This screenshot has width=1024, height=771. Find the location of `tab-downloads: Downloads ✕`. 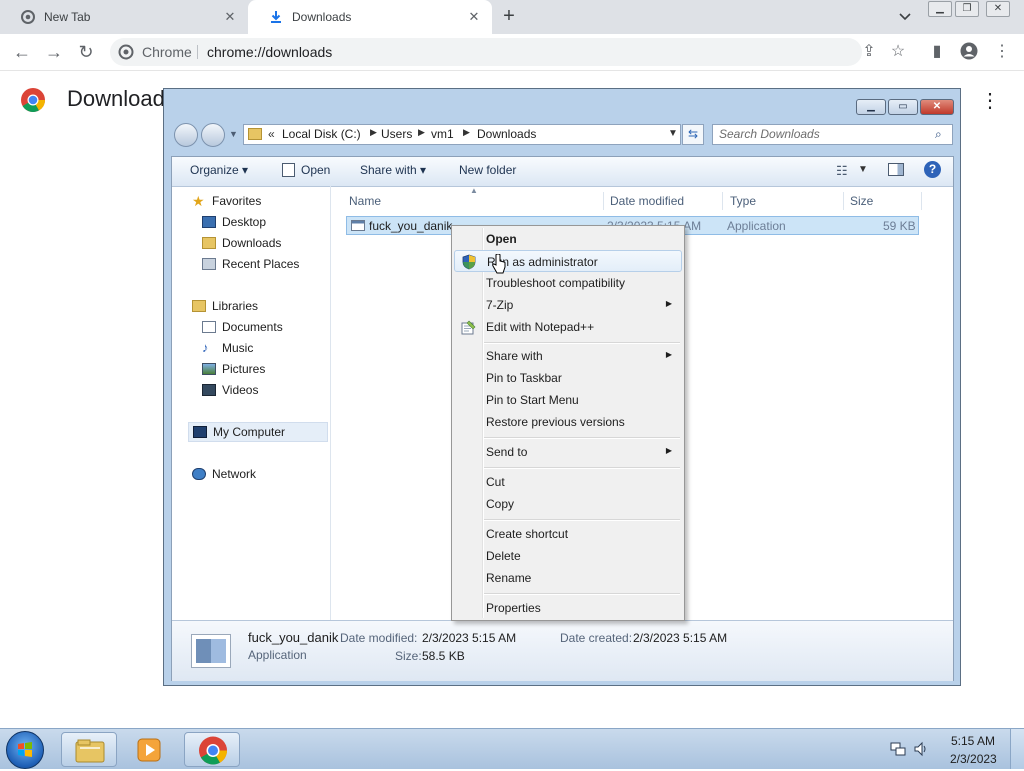

tab-downloads: Downloads ✕ is located at coordinates (370, 17).